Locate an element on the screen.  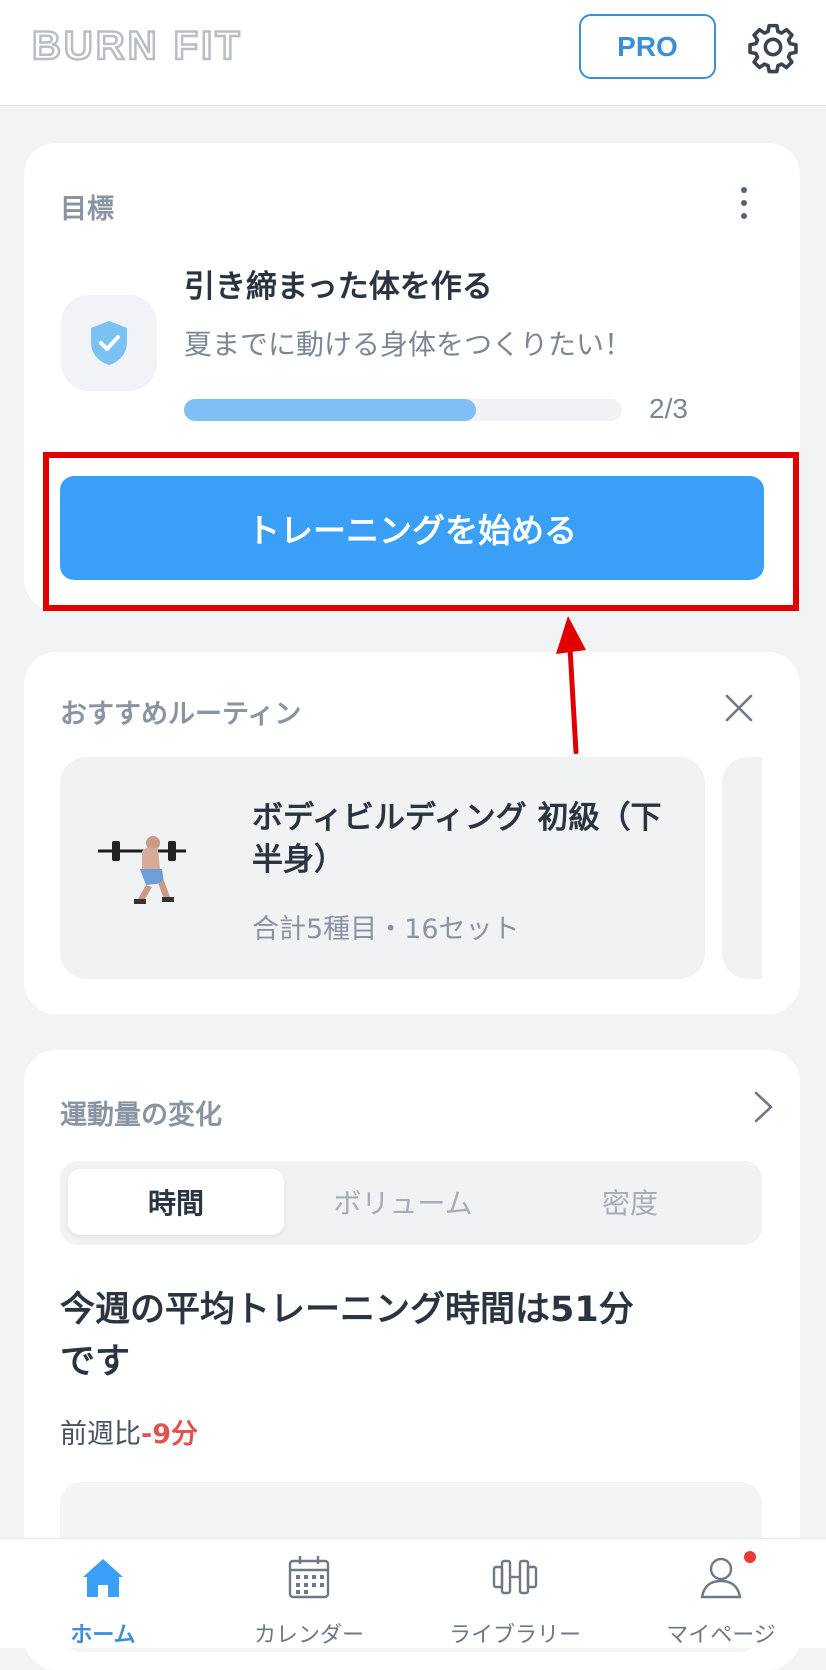
bottom-tab-bar: ホーム カレンダー ライブラリー マイページ is located at coordinates (413, 1593).